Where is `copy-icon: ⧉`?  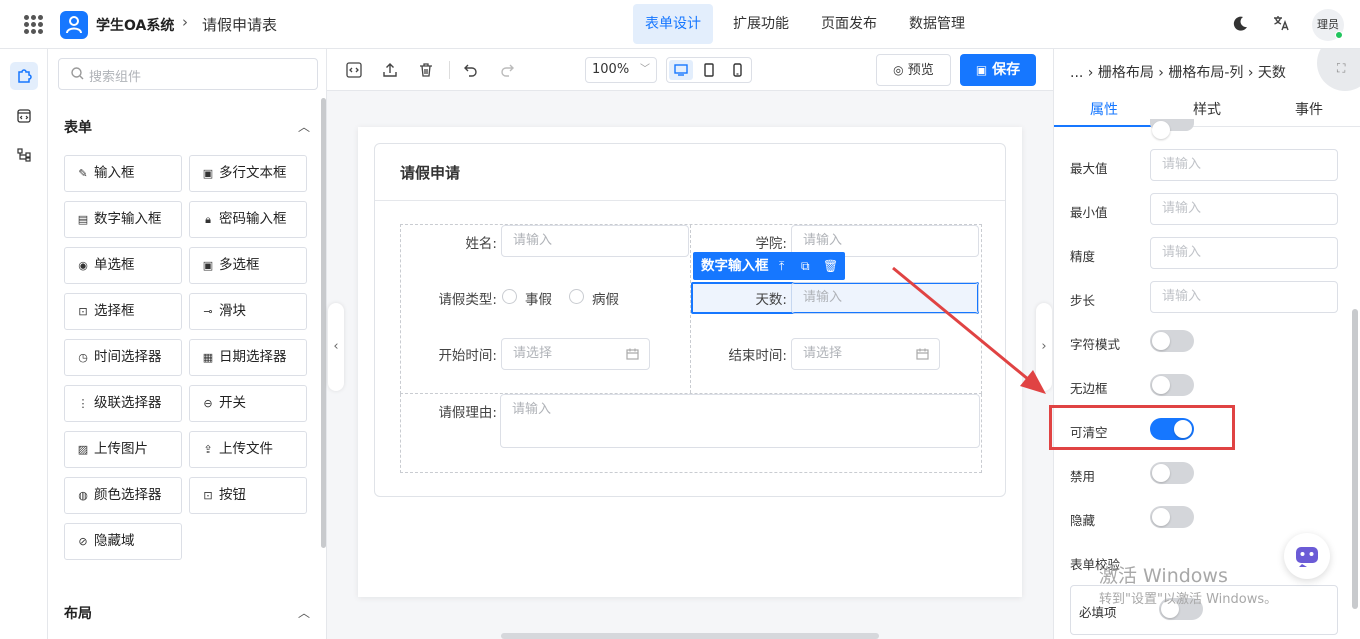
copy-icon: ⧉ is located at coordinates (805, 266).